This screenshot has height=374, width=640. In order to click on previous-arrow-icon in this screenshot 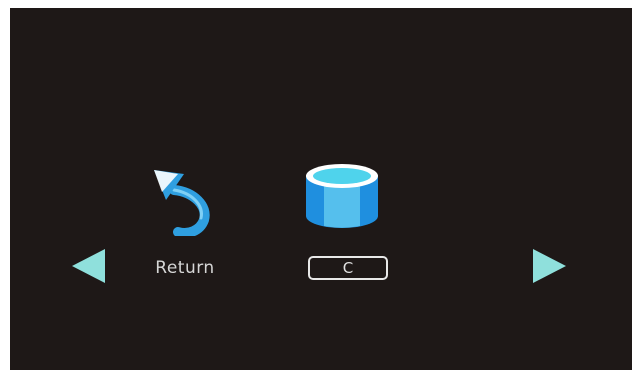, I will do `click(88, 266)`.